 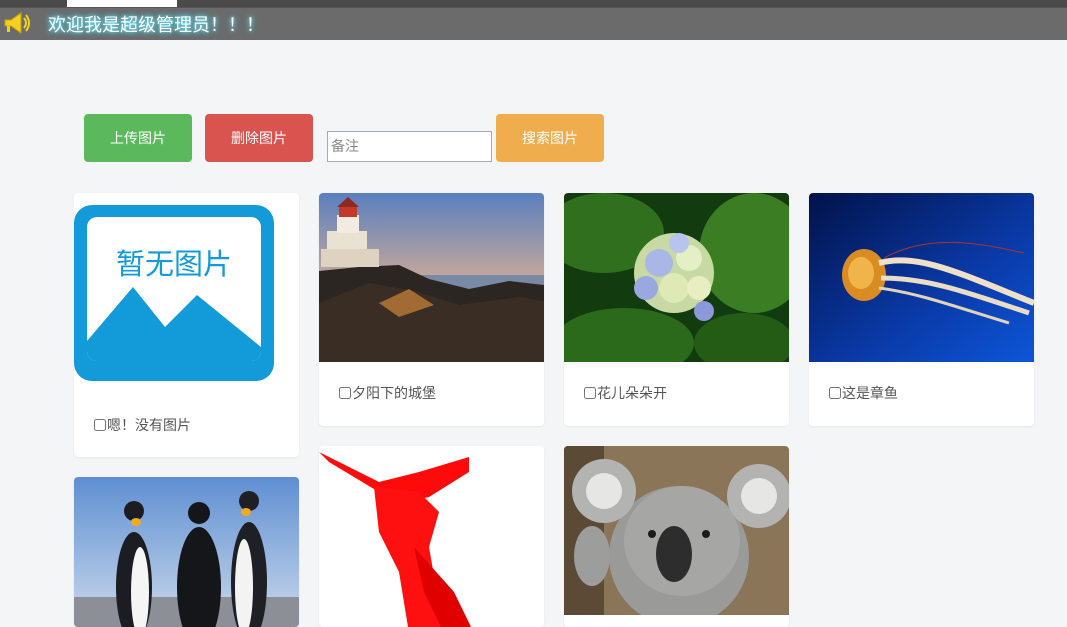 I want to click on image-card-penguins, so click(x=186, y=552).